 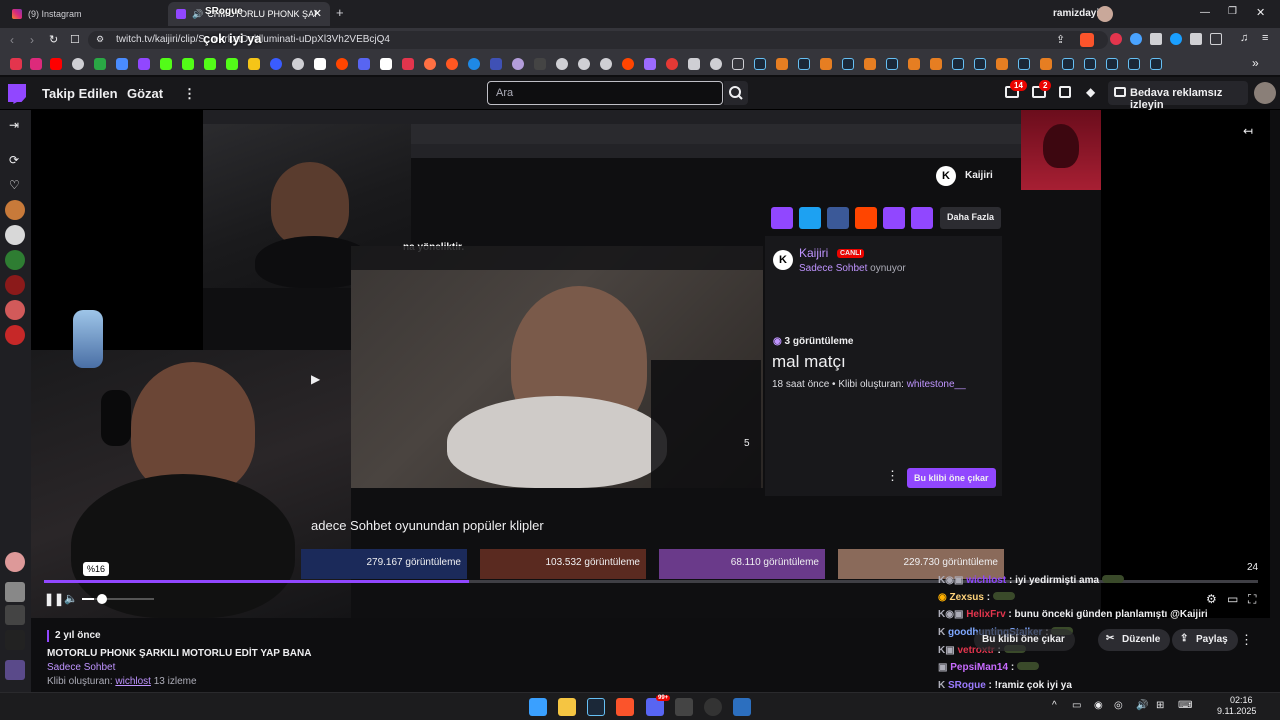 I want to click on new-tab-icon: +, so click(x=340, y=12).